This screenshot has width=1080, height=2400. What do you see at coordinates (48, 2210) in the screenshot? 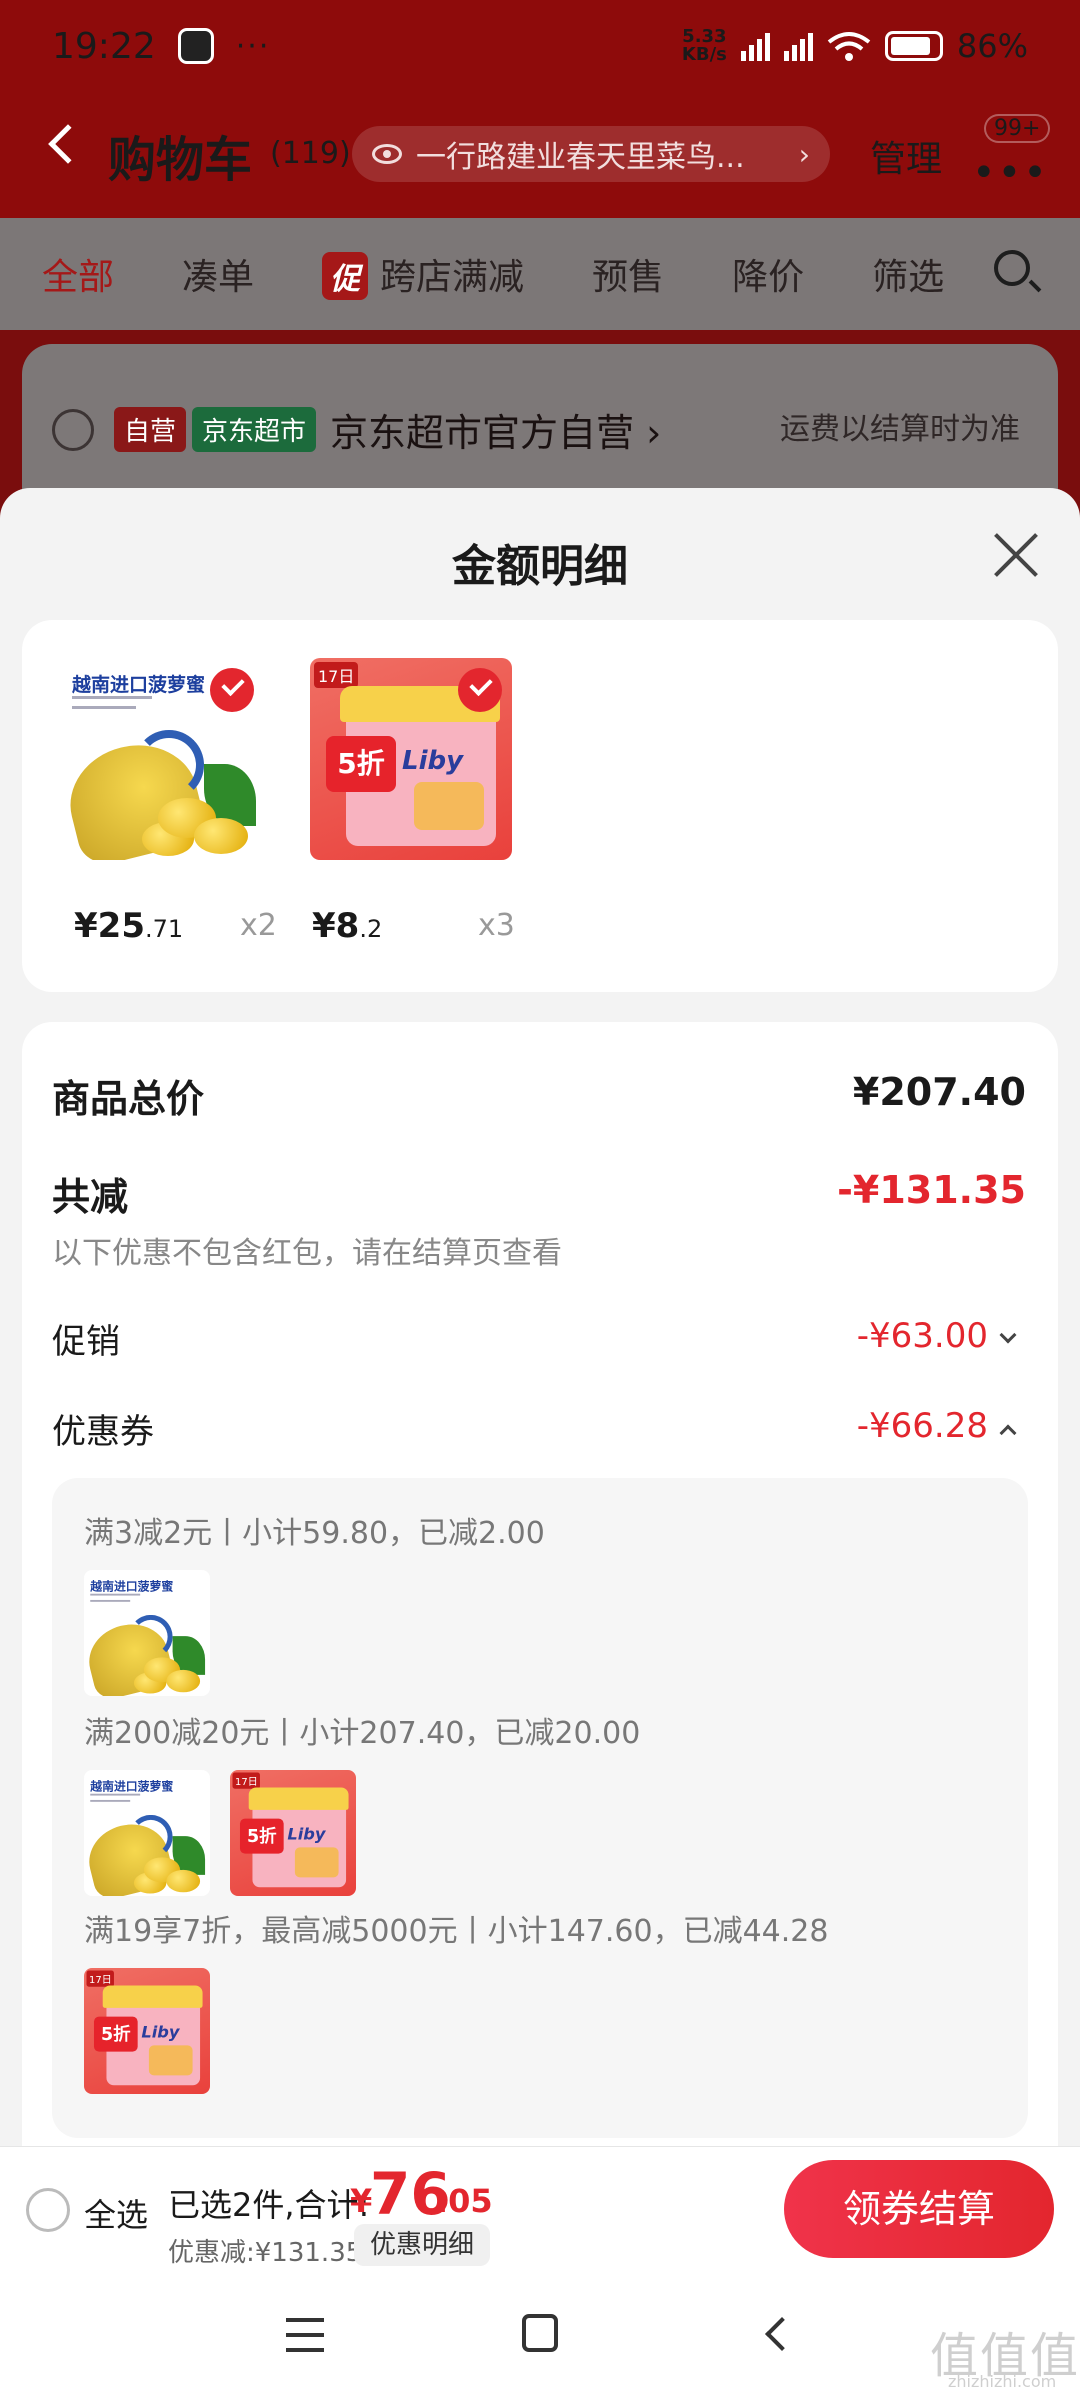
I see `select-all-radio` at bounding box center [48, 2210].